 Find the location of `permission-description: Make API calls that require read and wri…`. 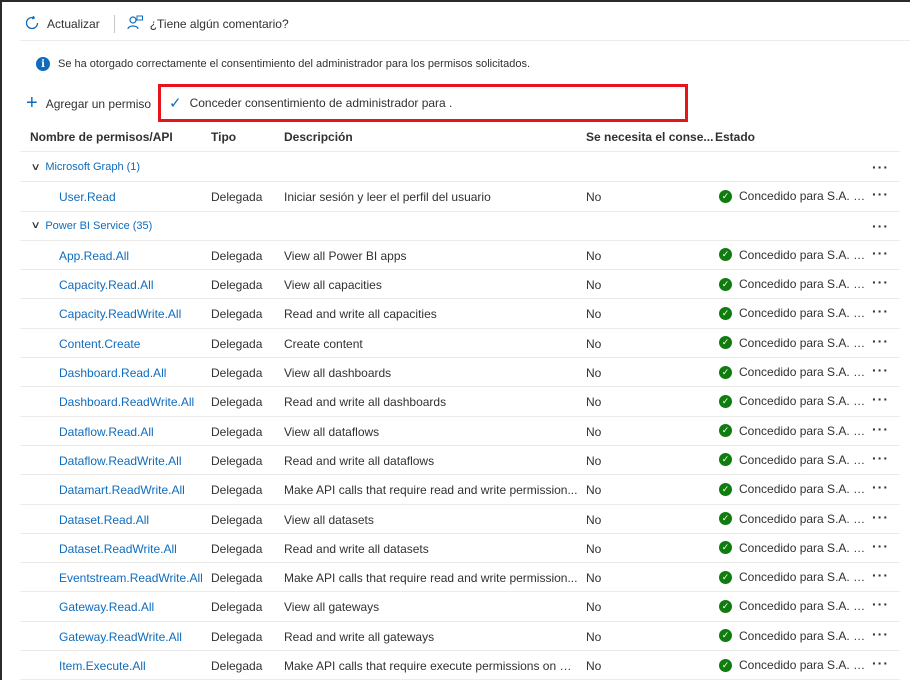

permission-description: Make API calls that require read and wri… is located at coordinates (431, 578).